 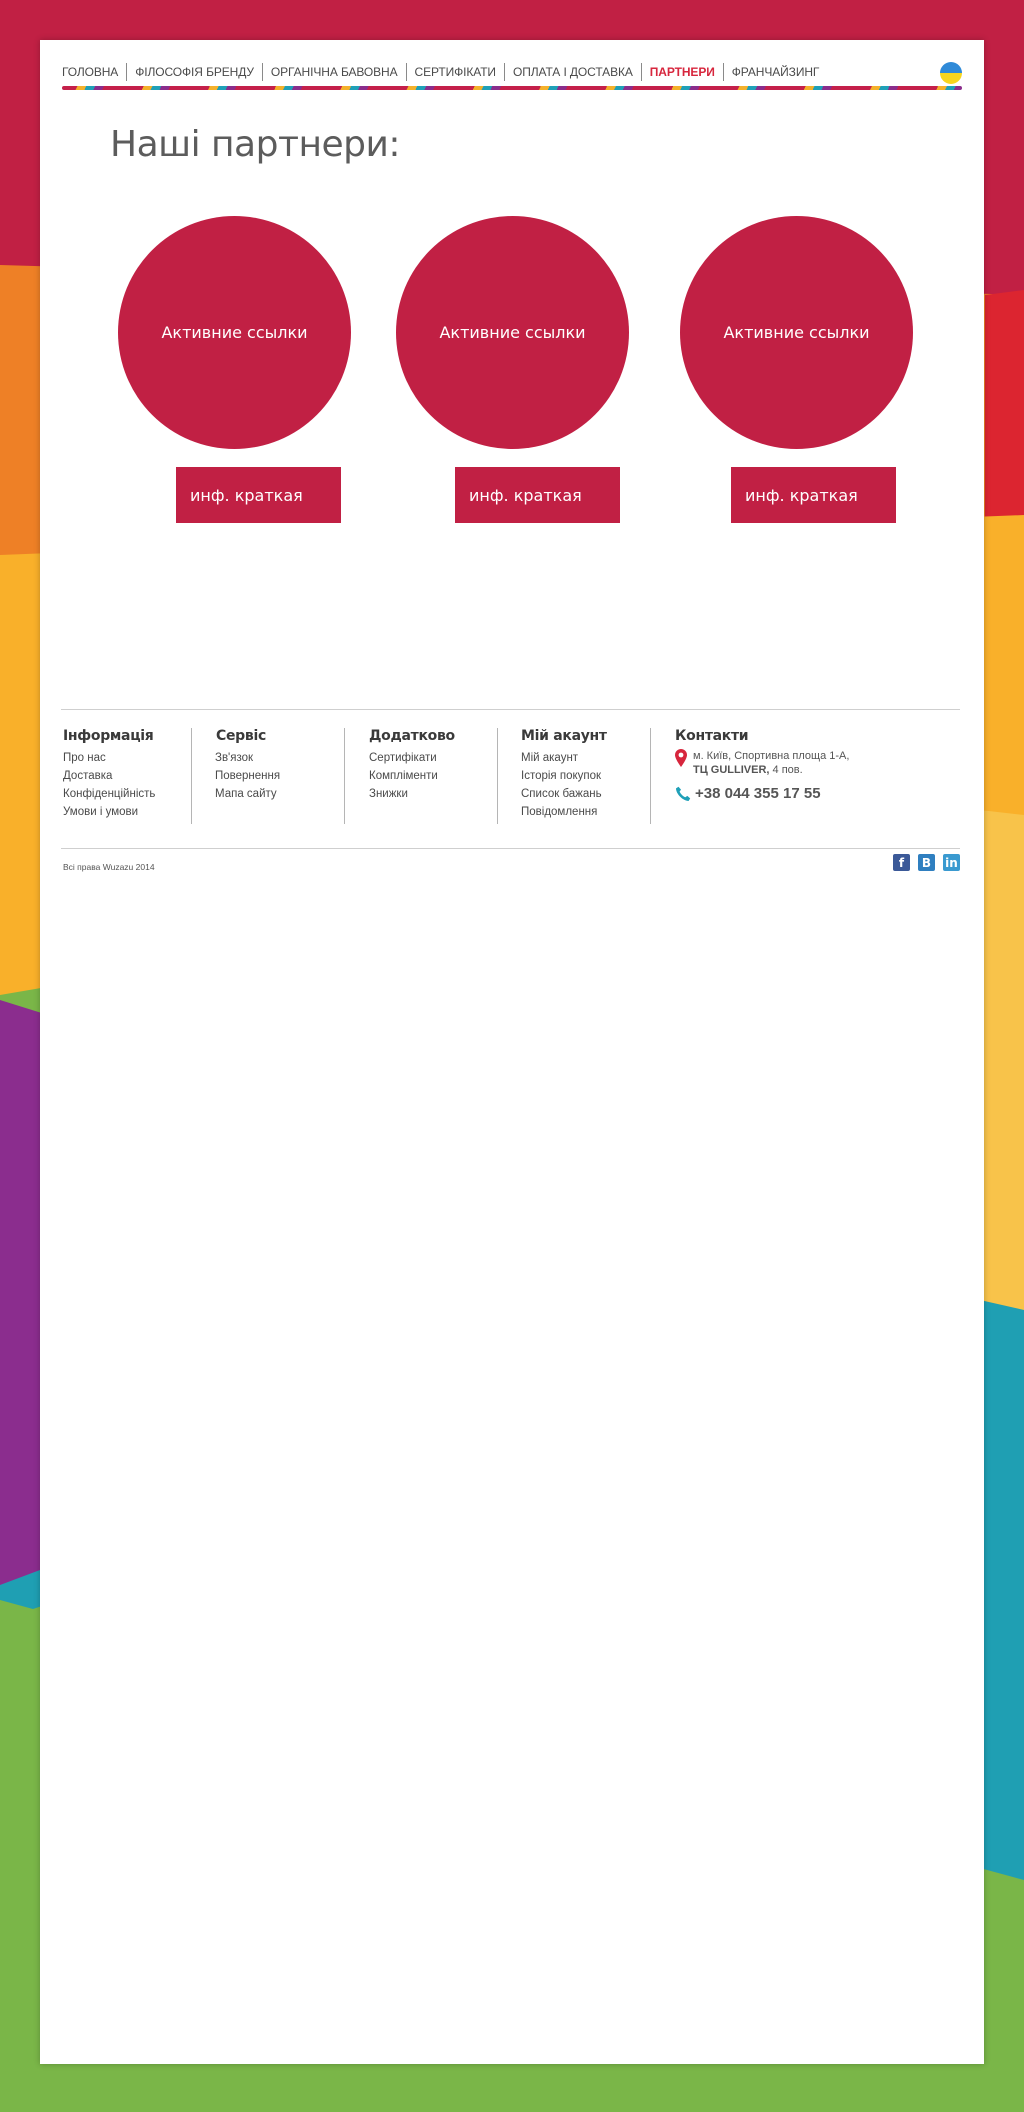 What do you see at coordinates (128, 794) in the screenshot?
I see `footer-link: Конфіденційність` at bounding box center [128, 794].